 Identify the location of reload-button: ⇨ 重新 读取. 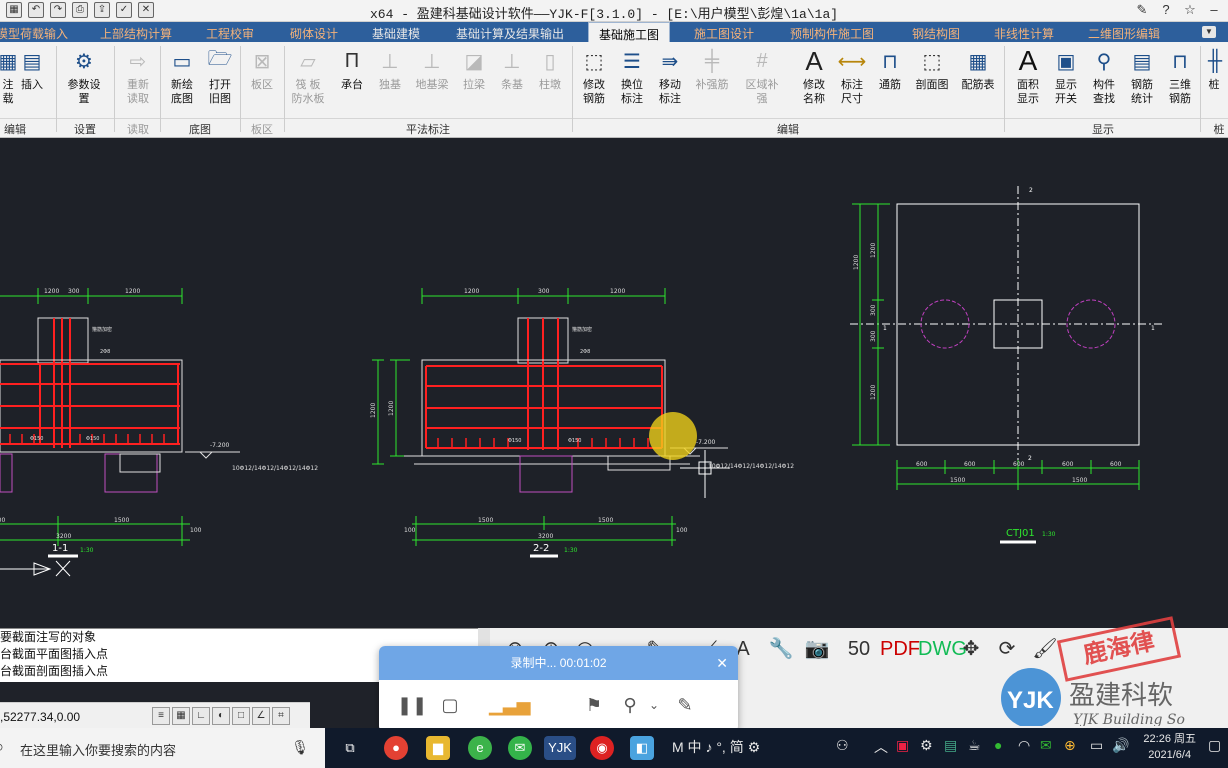
(138, 76).